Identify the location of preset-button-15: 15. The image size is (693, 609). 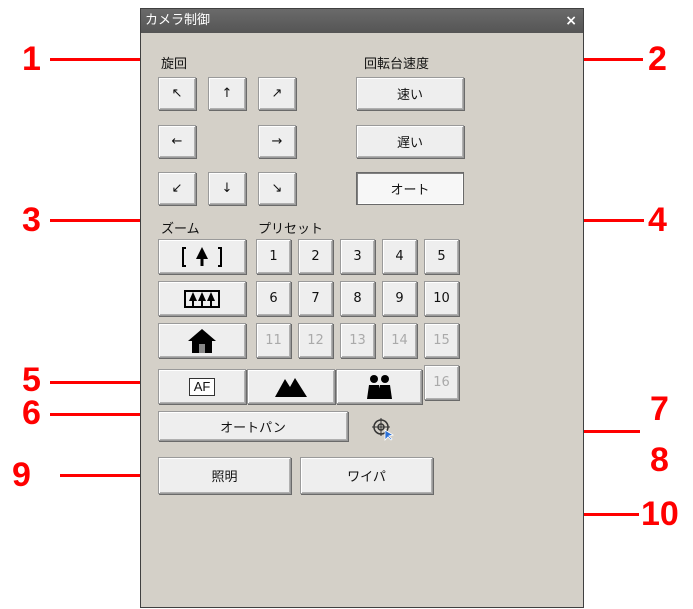
(441, 340).